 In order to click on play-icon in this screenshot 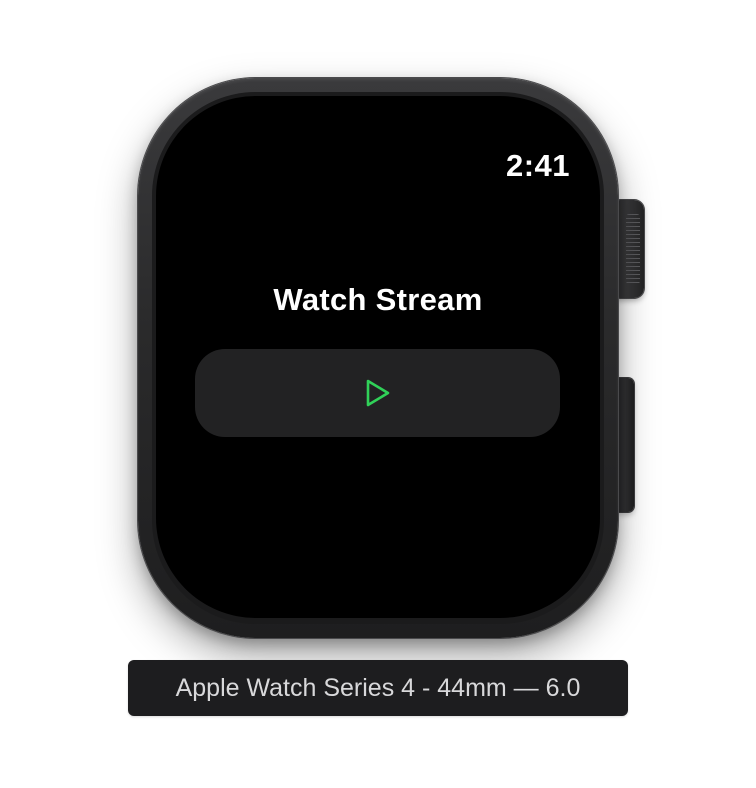, I will do `click(378, 393)`.